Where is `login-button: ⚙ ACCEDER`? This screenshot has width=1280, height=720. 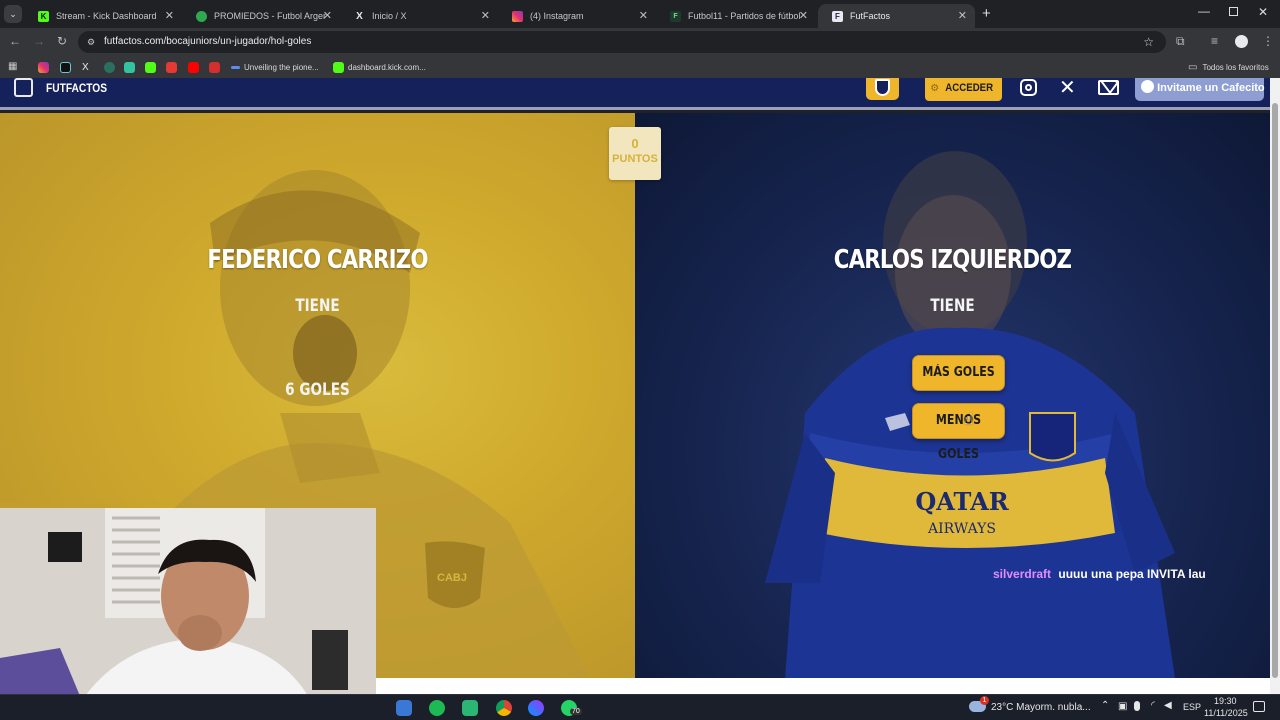 login-button: ⚙ ACCEDER is located at coordinates (963, 89).